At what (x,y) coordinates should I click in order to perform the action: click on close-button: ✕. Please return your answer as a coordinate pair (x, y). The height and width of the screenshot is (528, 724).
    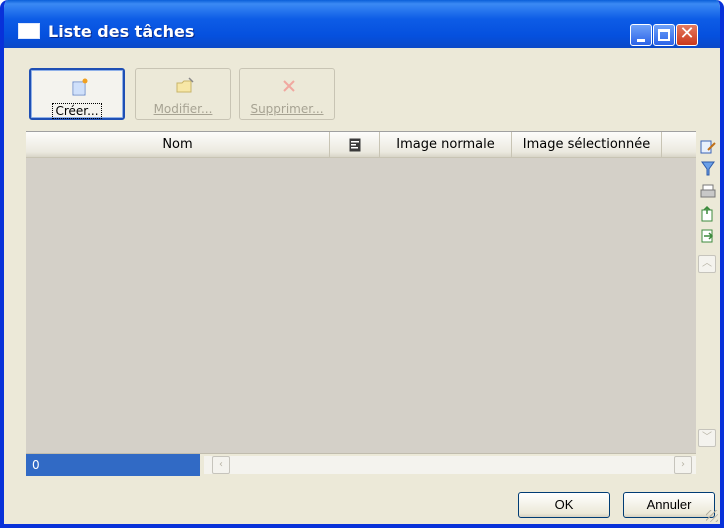
    Looking at the image, I should click on (687, 34).